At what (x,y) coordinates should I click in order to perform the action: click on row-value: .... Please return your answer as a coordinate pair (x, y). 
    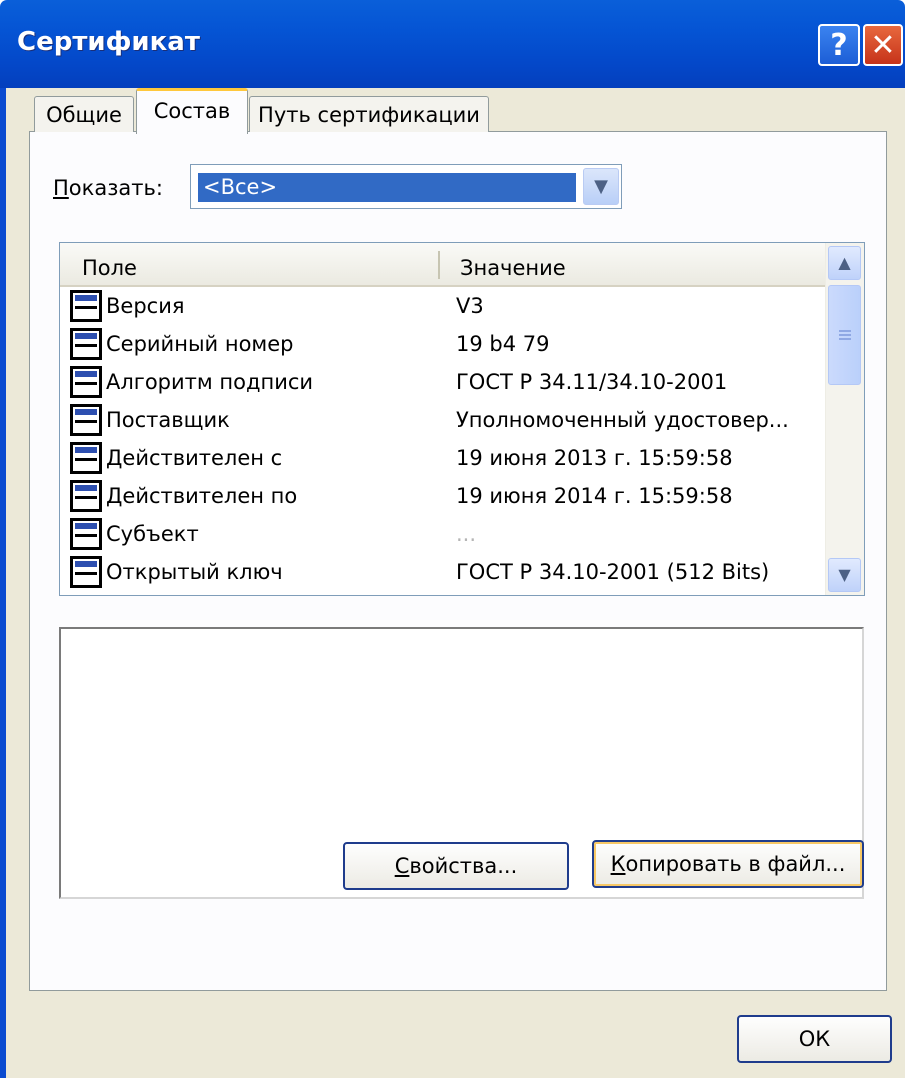
    Looking at the image, I should click on (466, 534).